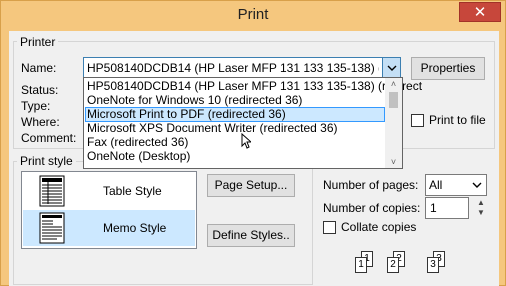  I want to click on close-button: ✕, so click(480, 12).